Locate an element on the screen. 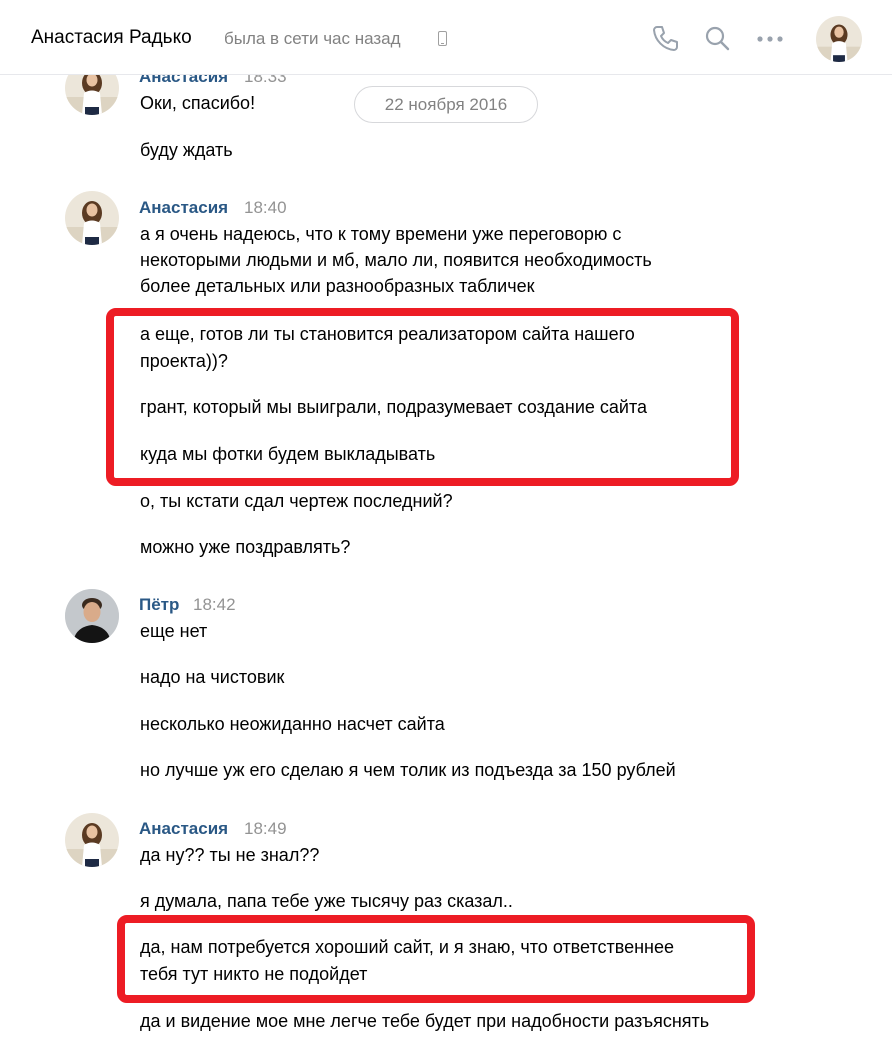  mobile-status-icon is located at coordinates (442, 38).